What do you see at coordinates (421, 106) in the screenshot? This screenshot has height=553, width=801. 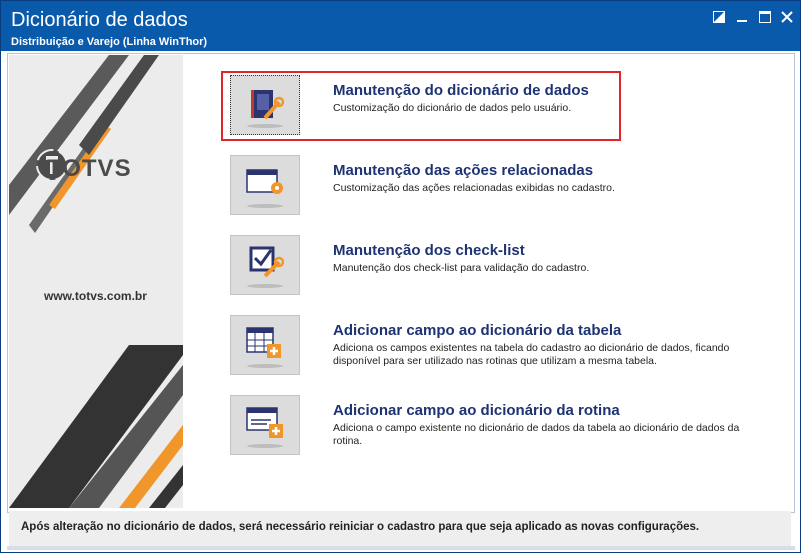 I see `selection-highlight-box` at bounding box center [421, 106].